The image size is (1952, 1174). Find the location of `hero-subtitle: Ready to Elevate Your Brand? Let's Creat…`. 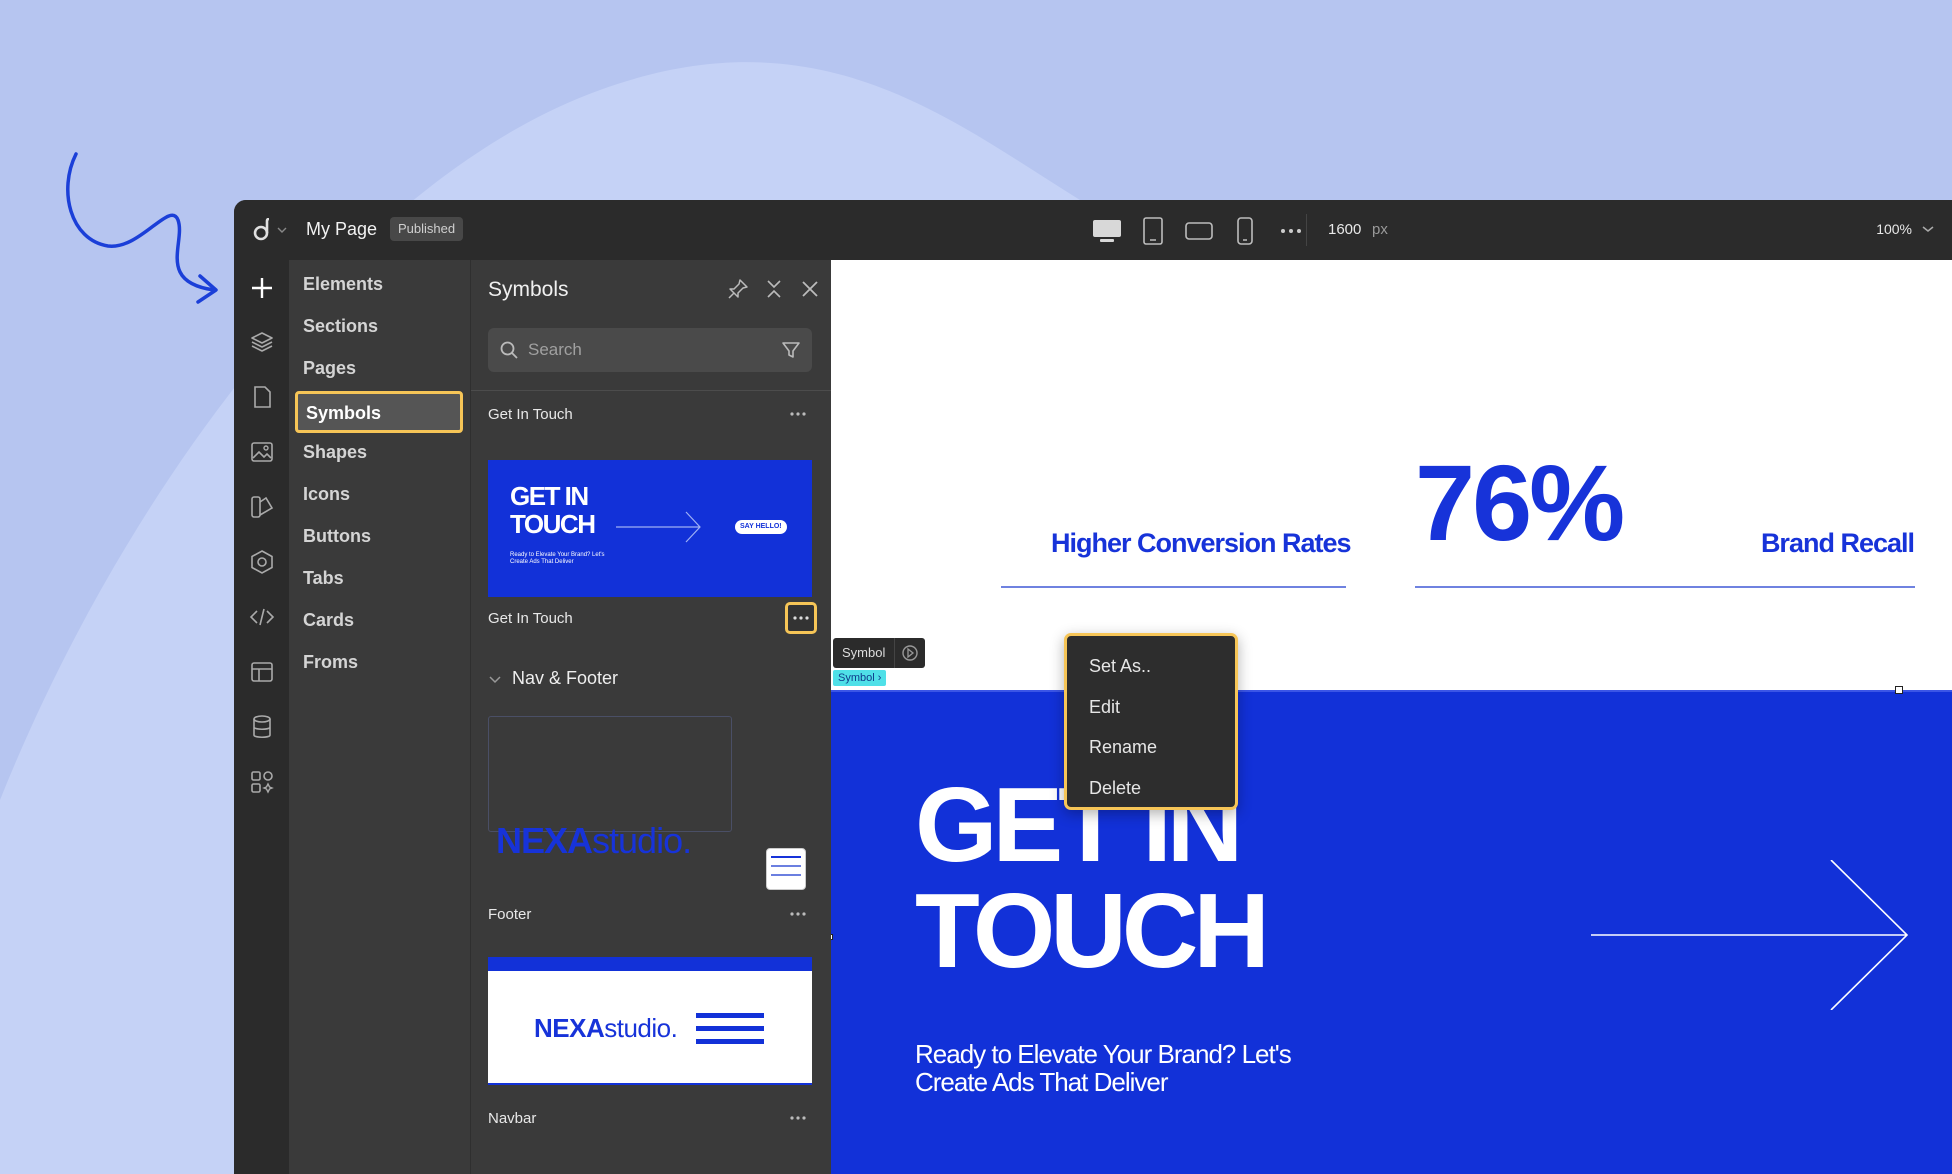

hero-subtitle: Ready to Elevate Your Brand? Let's Creat… is located at coordinates (1125, 1068).